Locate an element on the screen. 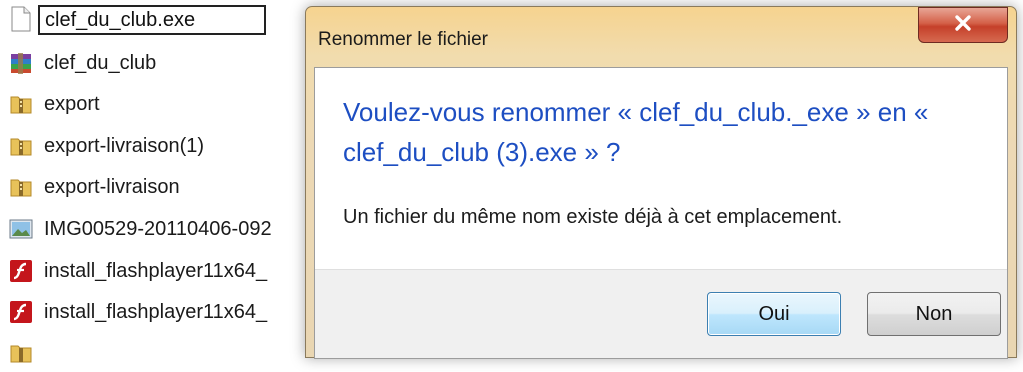 The image size is (1023, 372). file-label: IMG00529-20110406-092 is located at coordinates (158, 228).